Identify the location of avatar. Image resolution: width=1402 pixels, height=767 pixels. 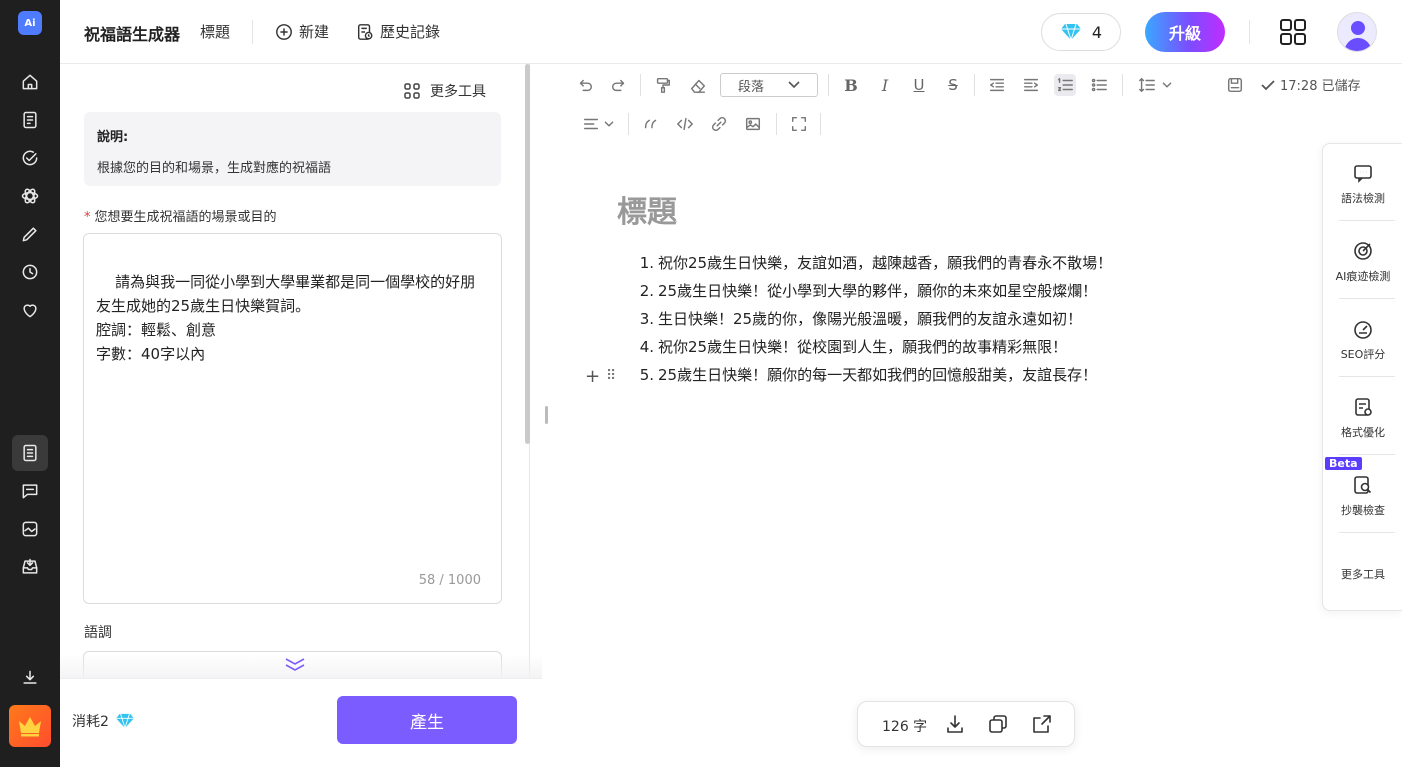
(1357, 32).